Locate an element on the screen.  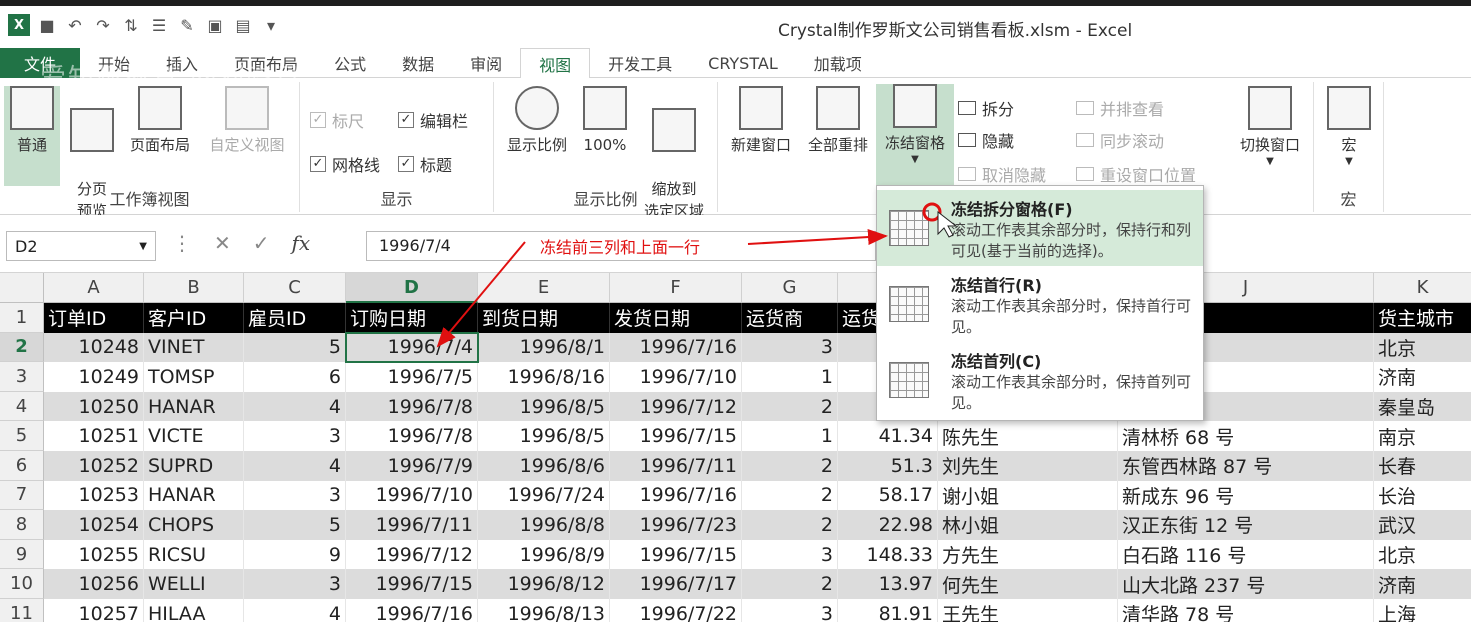
cell: TOMSP is located at coordinates (194, 377).